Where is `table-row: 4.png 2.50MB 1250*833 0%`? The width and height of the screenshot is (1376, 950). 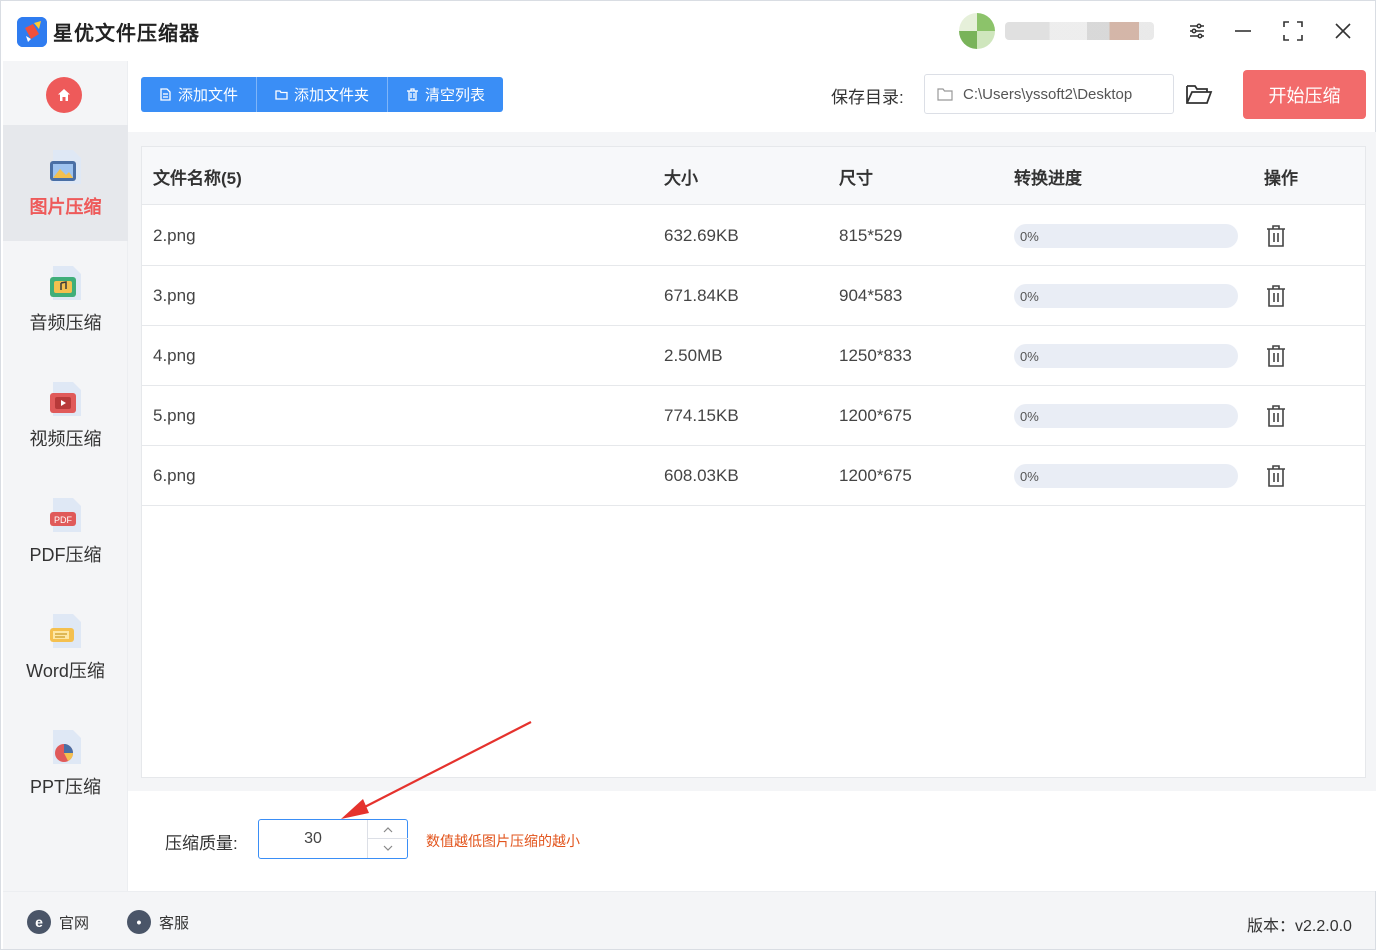
table-row: 4.png 2.50MB 1250*833 0% is located at coordinates (753, 356).